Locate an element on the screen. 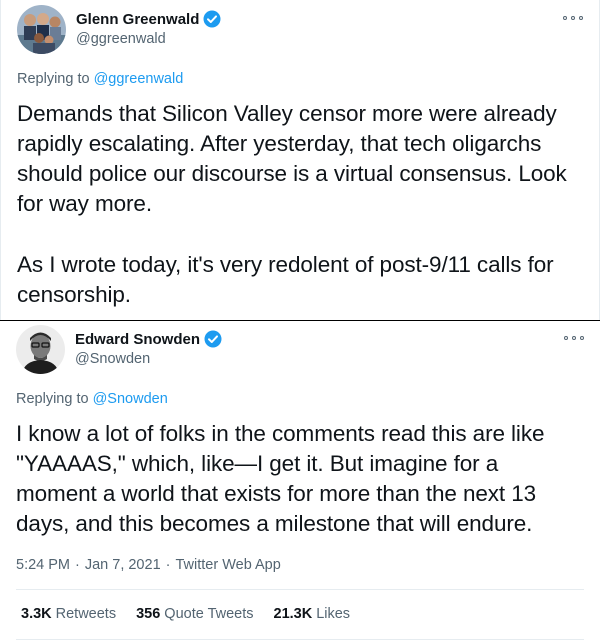  likes-count: 21.3K is located at coordinates (293, 614).